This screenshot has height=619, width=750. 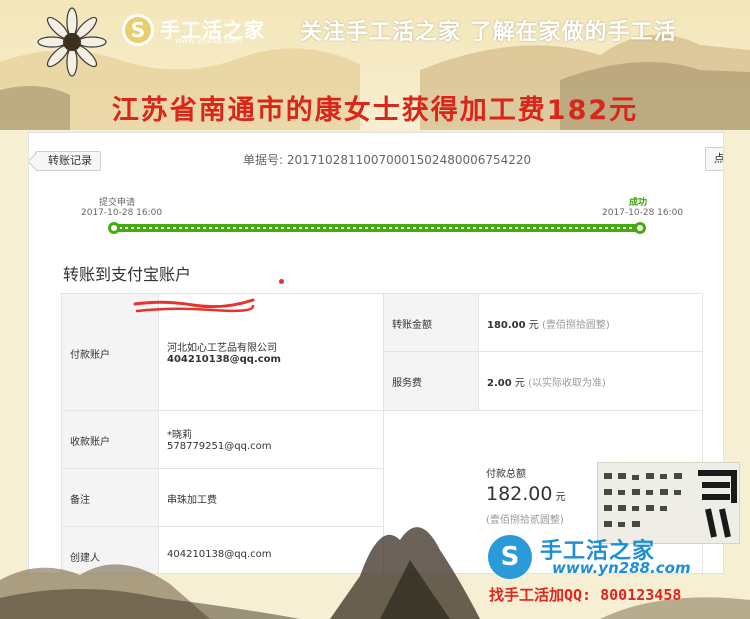 I want to click on total-label: 付款总额, so click(x=506, y=474).